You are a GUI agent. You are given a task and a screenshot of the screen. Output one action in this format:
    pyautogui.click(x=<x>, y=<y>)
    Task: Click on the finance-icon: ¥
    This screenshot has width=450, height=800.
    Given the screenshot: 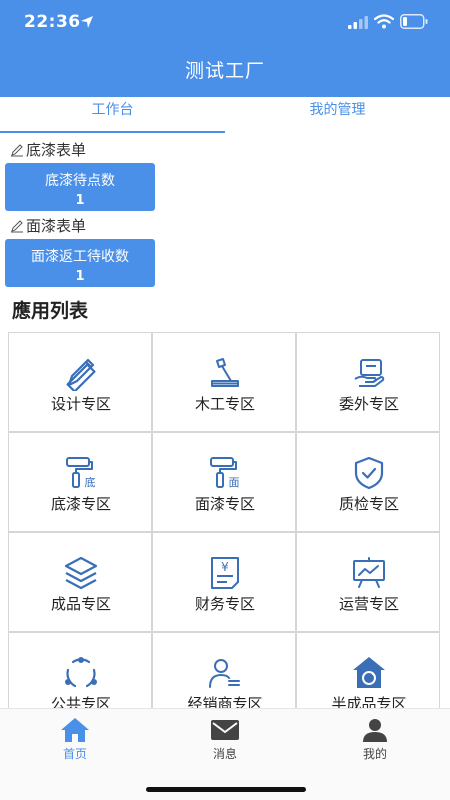 What is the action you would take?
    pyautogui.click(x=225, y=573)
    